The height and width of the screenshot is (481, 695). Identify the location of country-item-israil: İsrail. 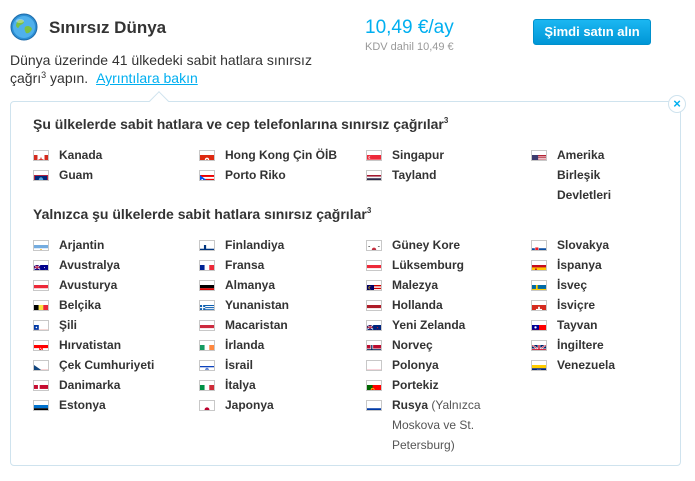
(281, 365).